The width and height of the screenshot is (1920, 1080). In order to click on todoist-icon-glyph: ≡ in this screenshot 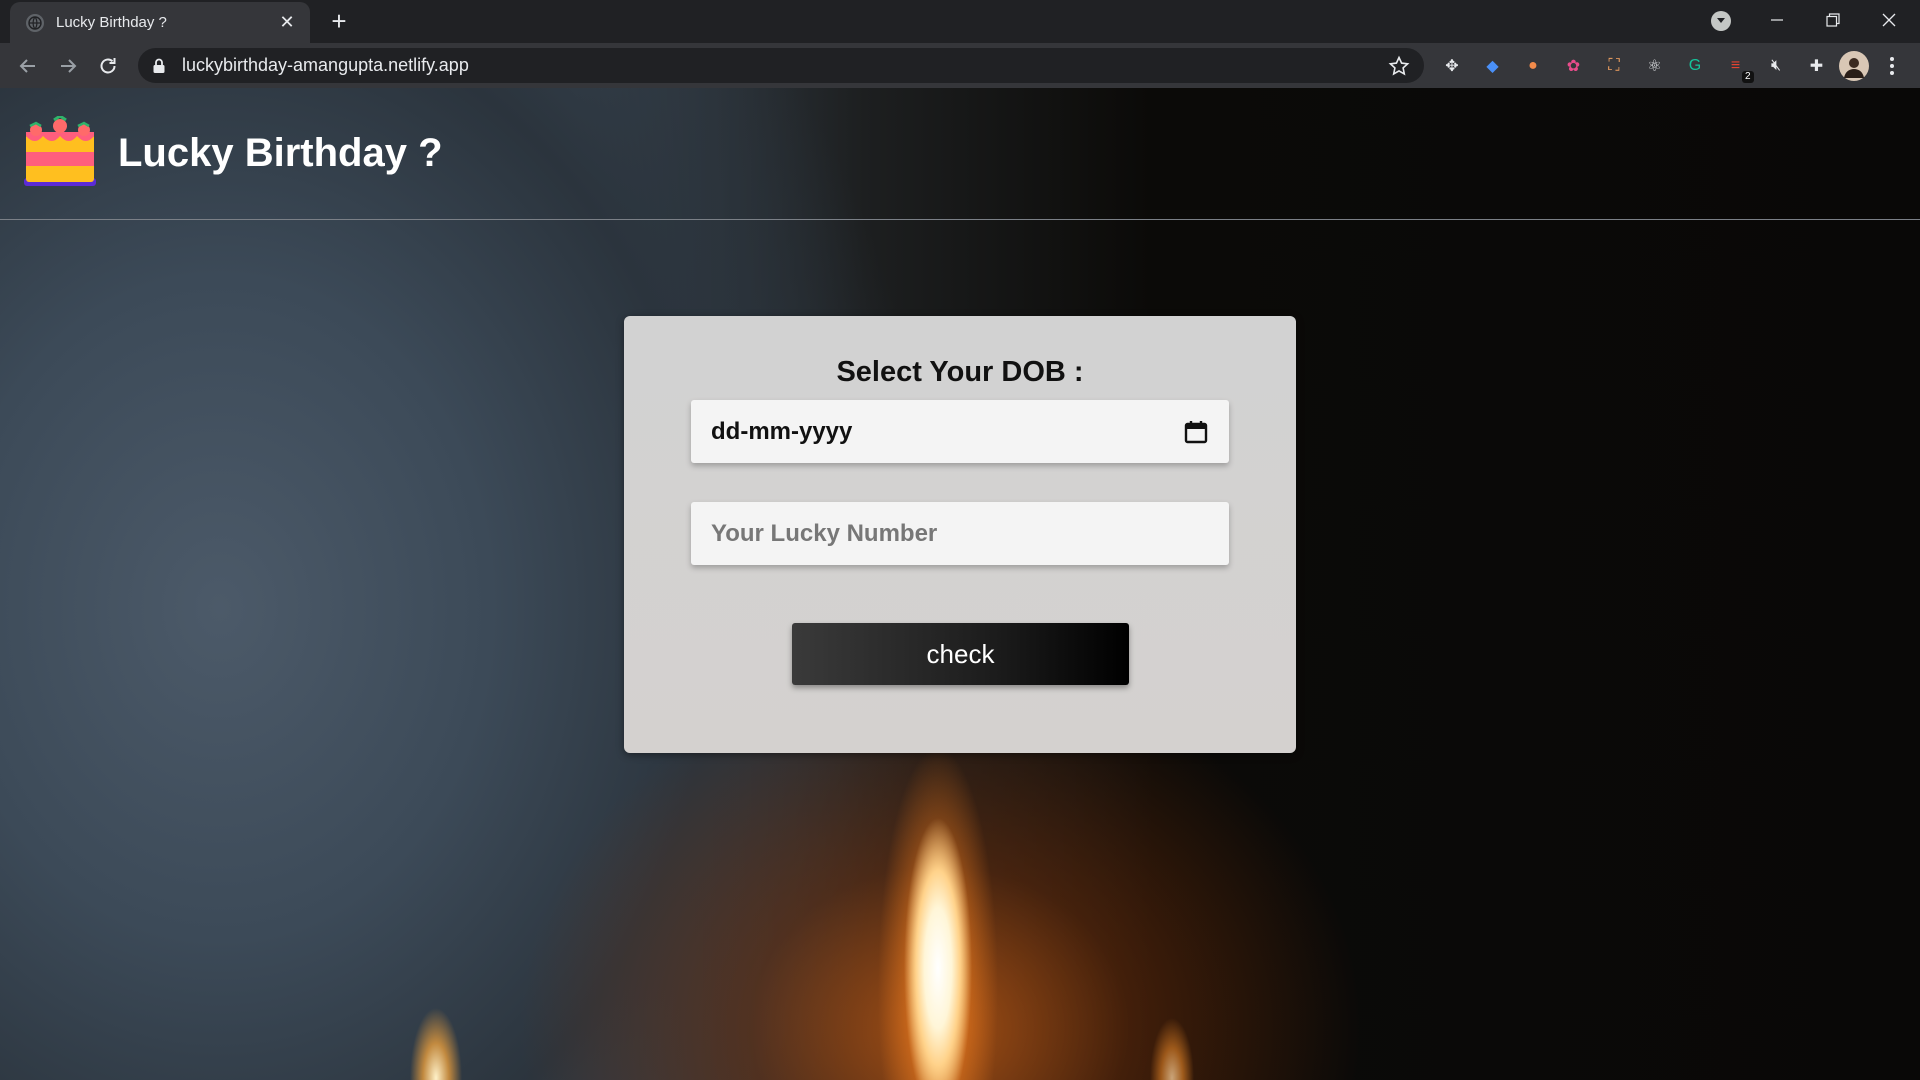, I will do `click(1735, 65)`.